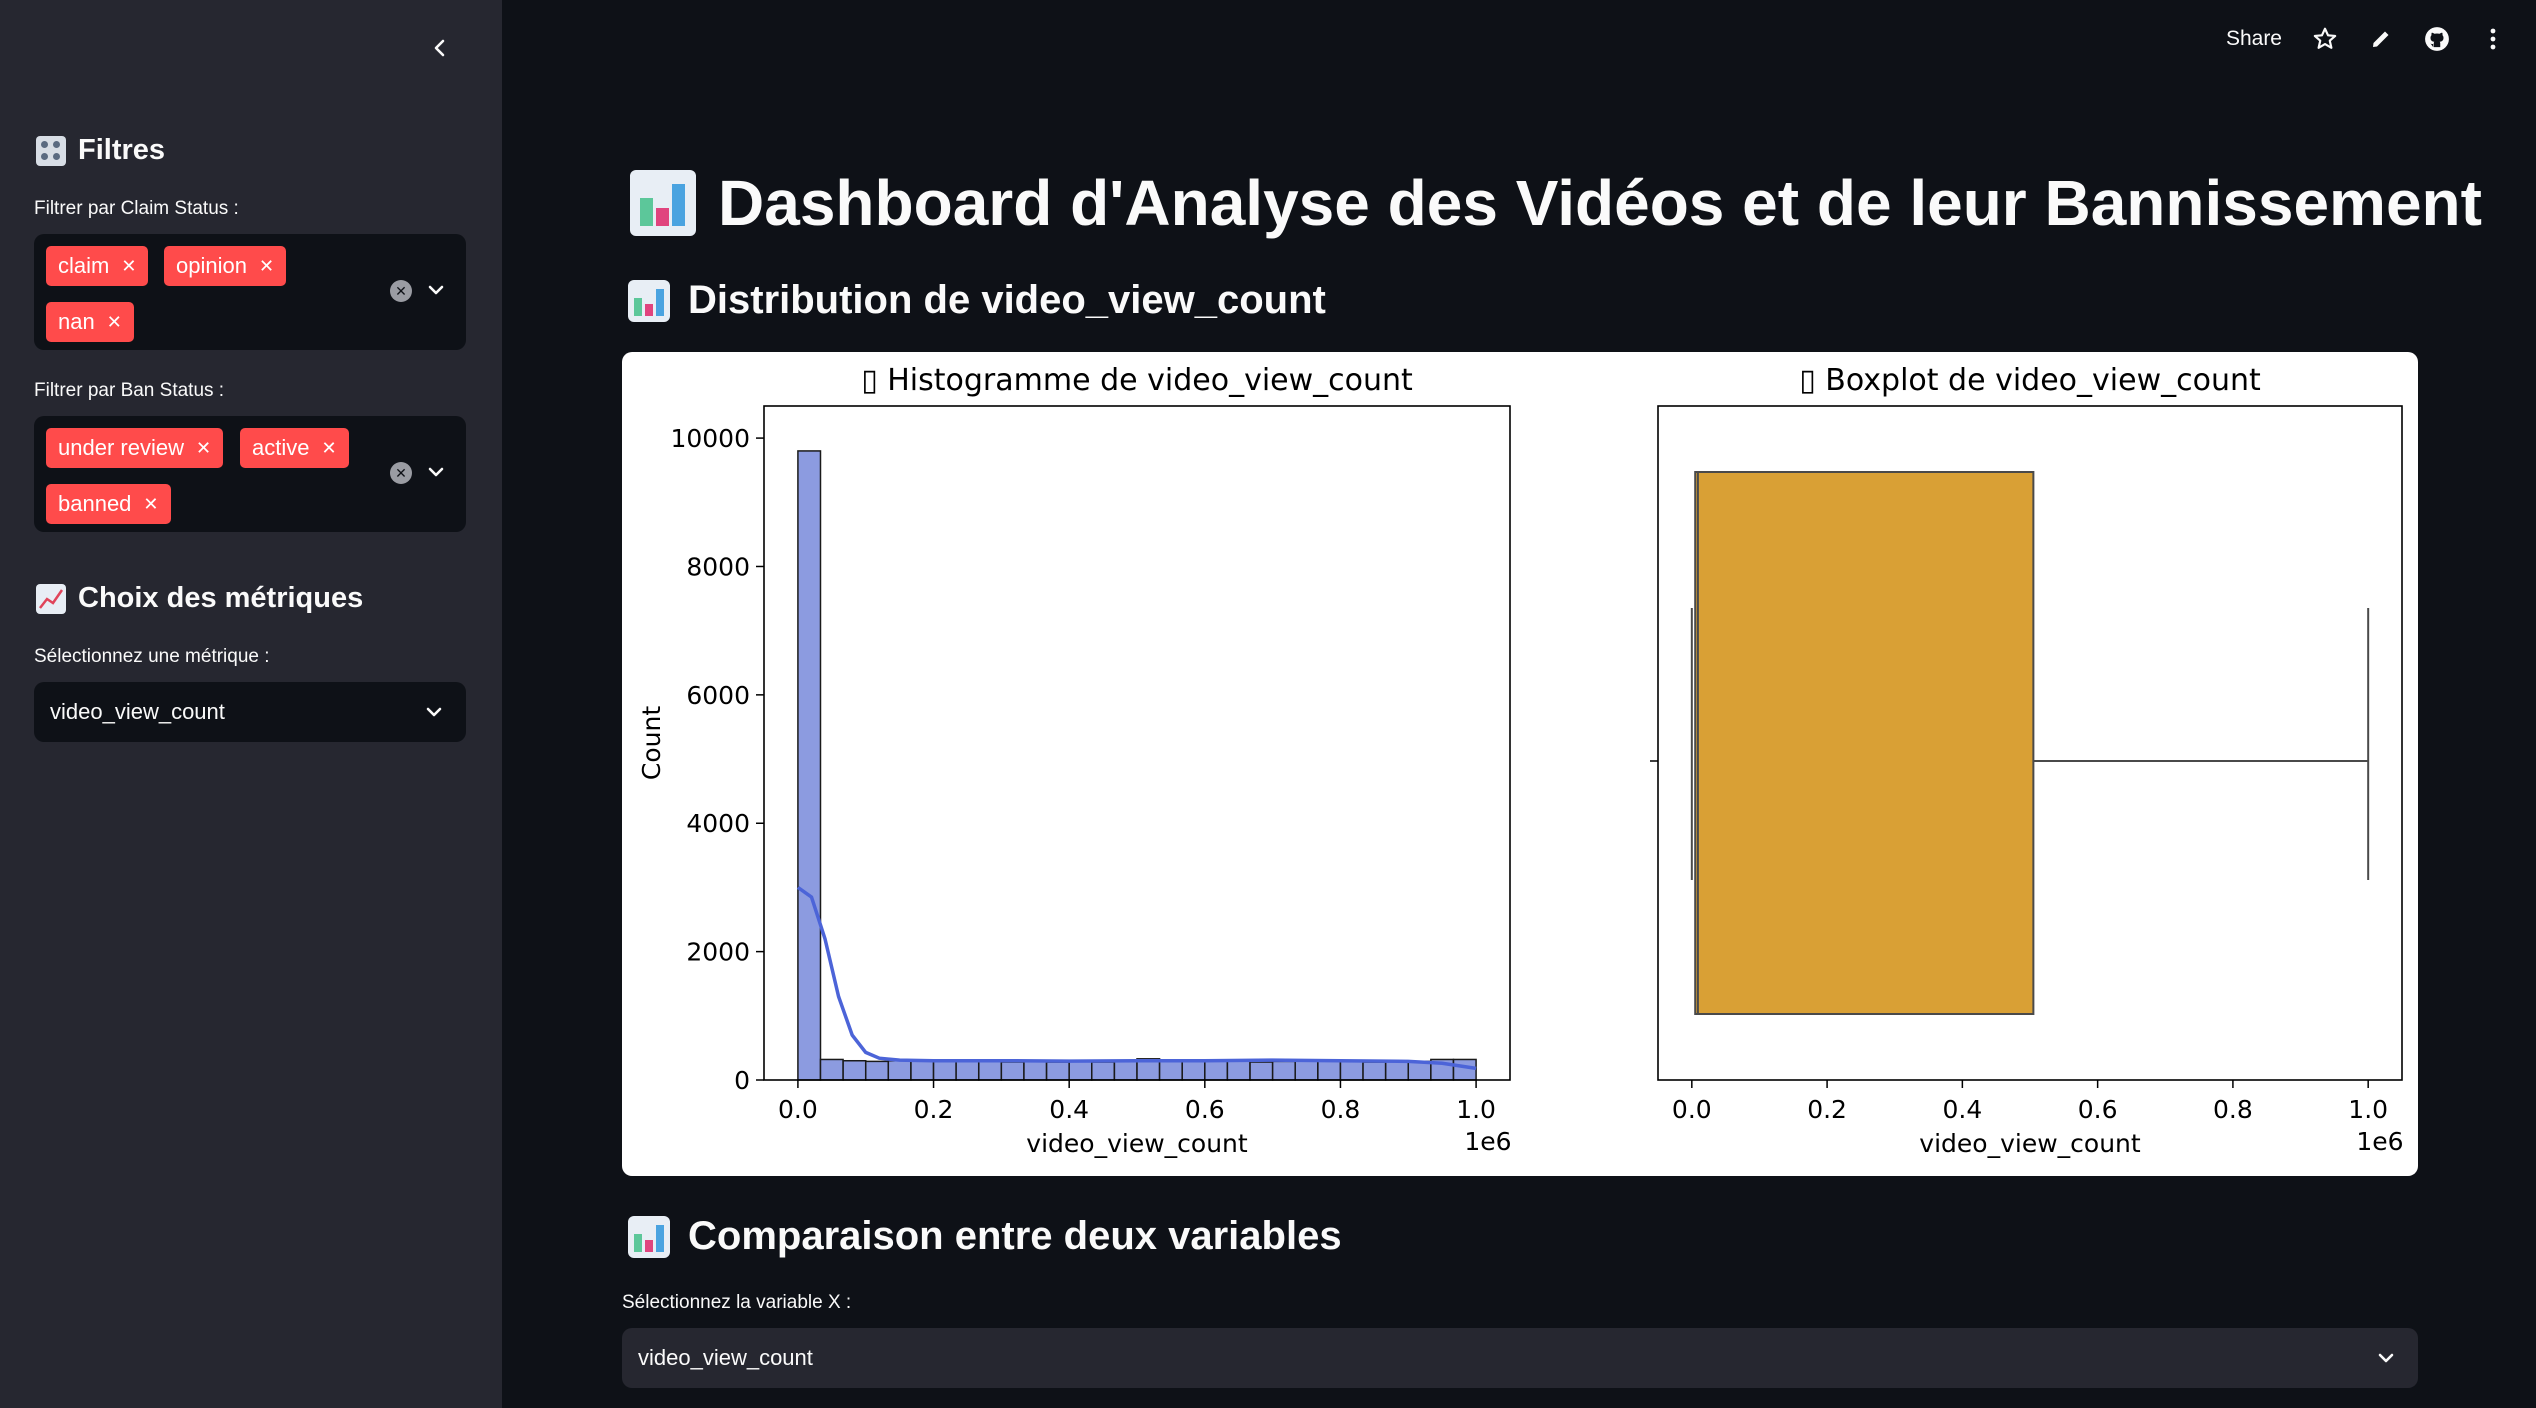  Describe the element at coordinates (129, 390) in the screenshot. I see `ban-status-label: Filtrer par Ban Status :` at that location.